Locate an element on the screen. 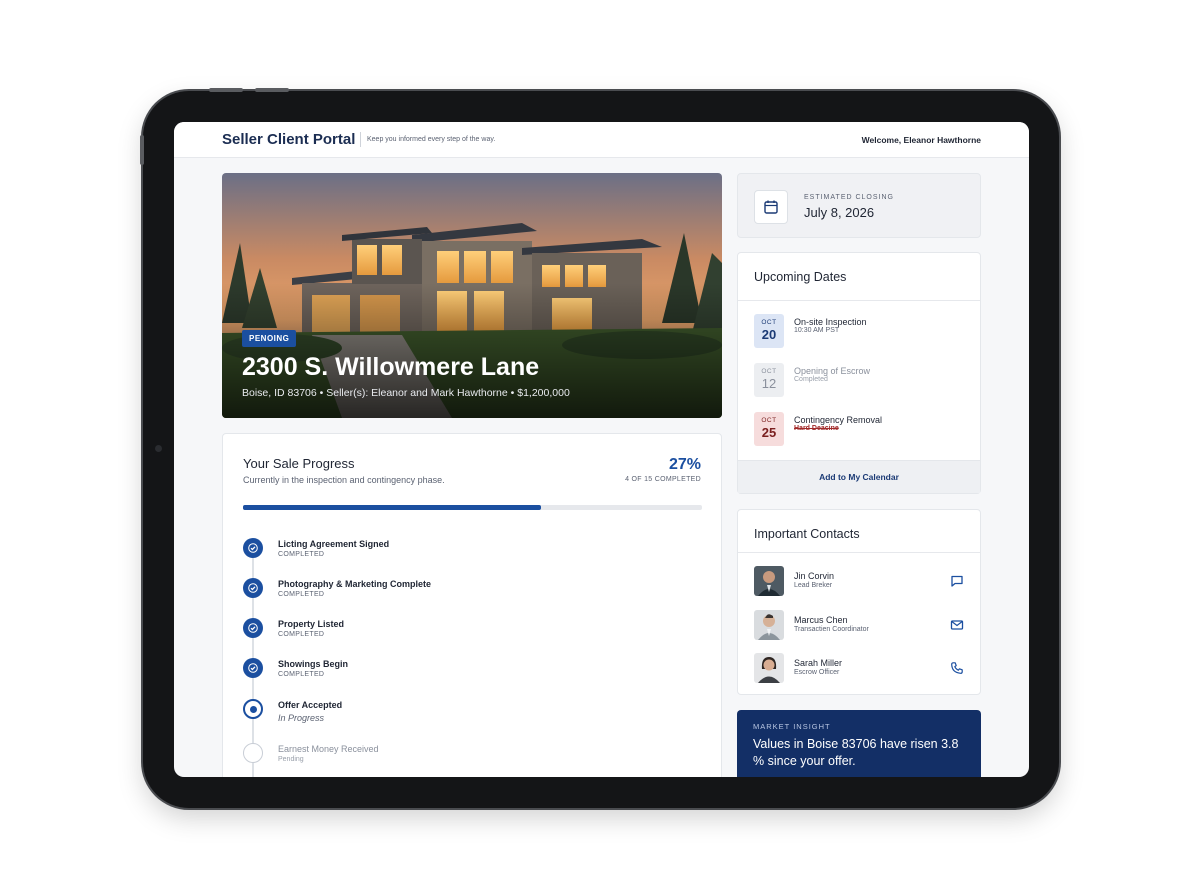 The image size is (1200, 896). brand-title: Seller Client Portal is located at coordinates (288, 139).